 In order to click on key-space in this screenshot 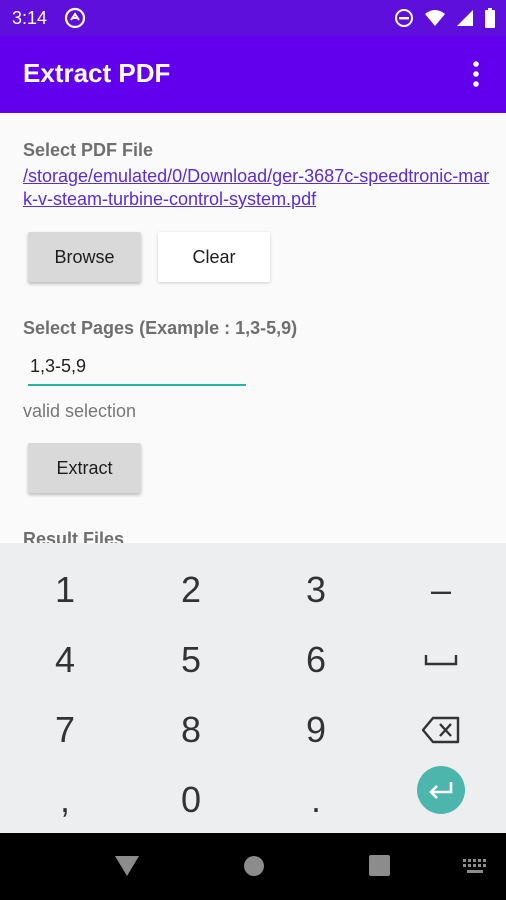, I will do `click(441, 660)`.